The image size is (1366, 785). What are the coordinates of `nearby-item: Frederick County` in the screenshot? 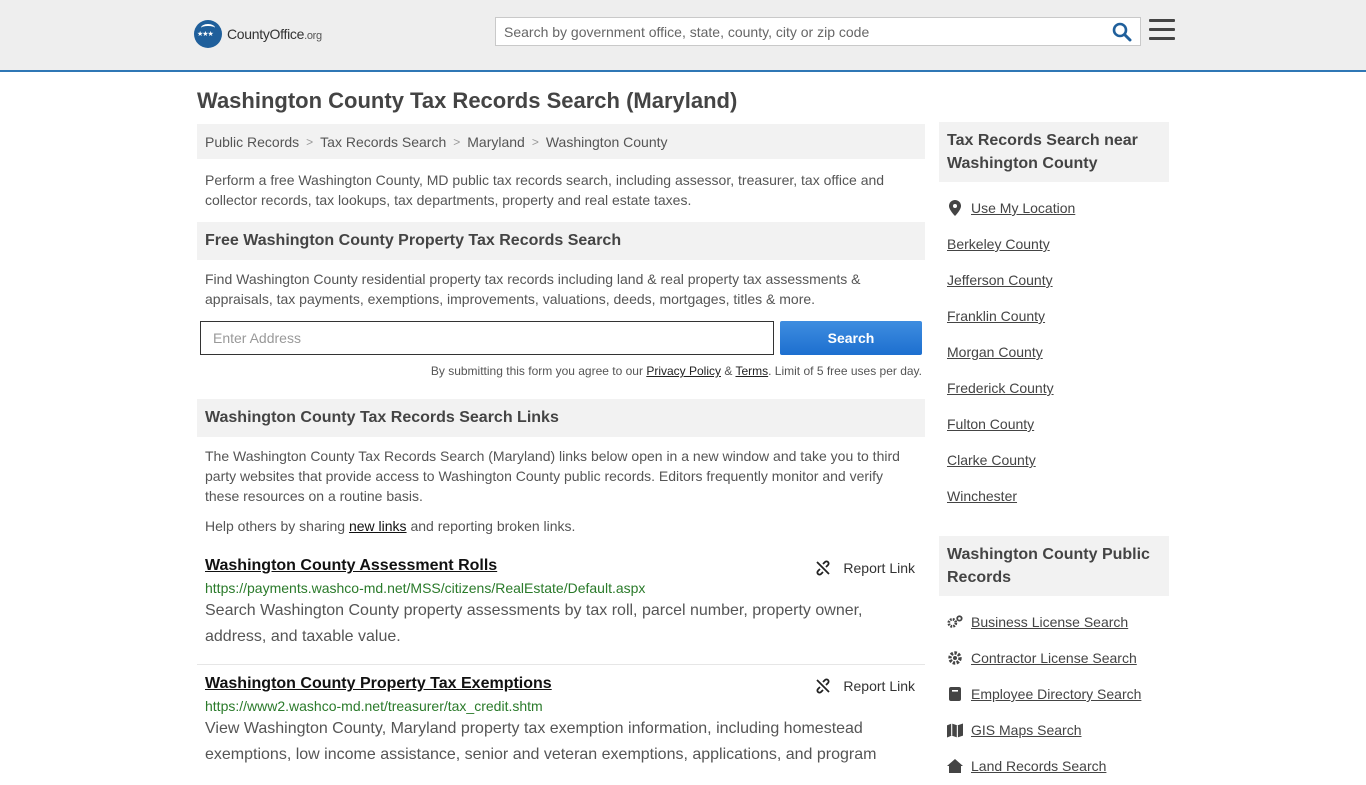 It's located at (1054, 388).